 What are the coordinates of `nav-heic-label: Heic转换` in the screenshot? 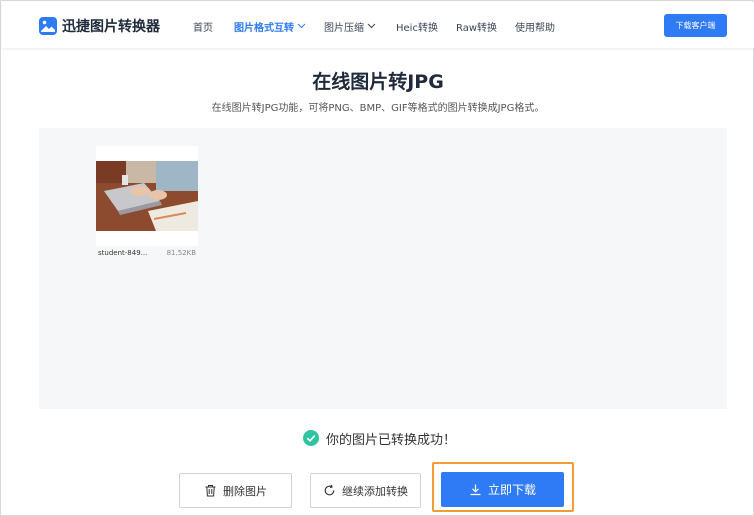 It's located at (417, 28).